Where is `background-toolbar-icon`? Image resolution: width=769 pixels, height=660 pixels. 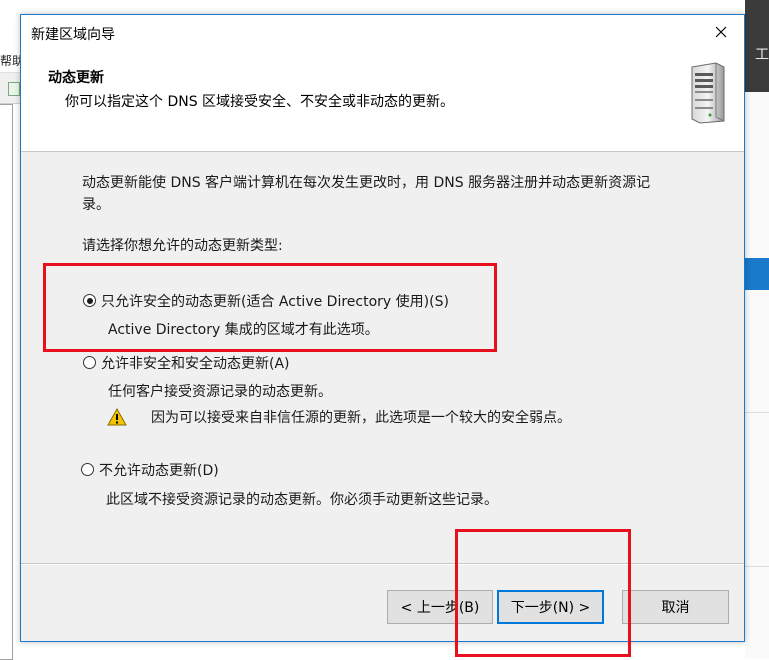 background-toolbar-icon is located at coordinates (14, 89).